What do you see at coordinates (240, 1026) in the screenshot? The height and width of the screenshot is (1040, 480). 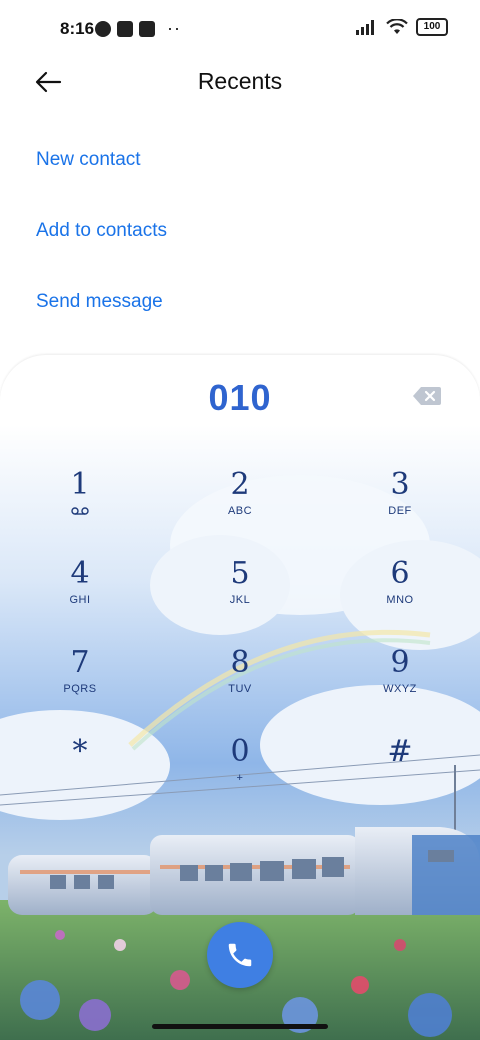 I see `home-indicator` at bounding box center [240, 1026].